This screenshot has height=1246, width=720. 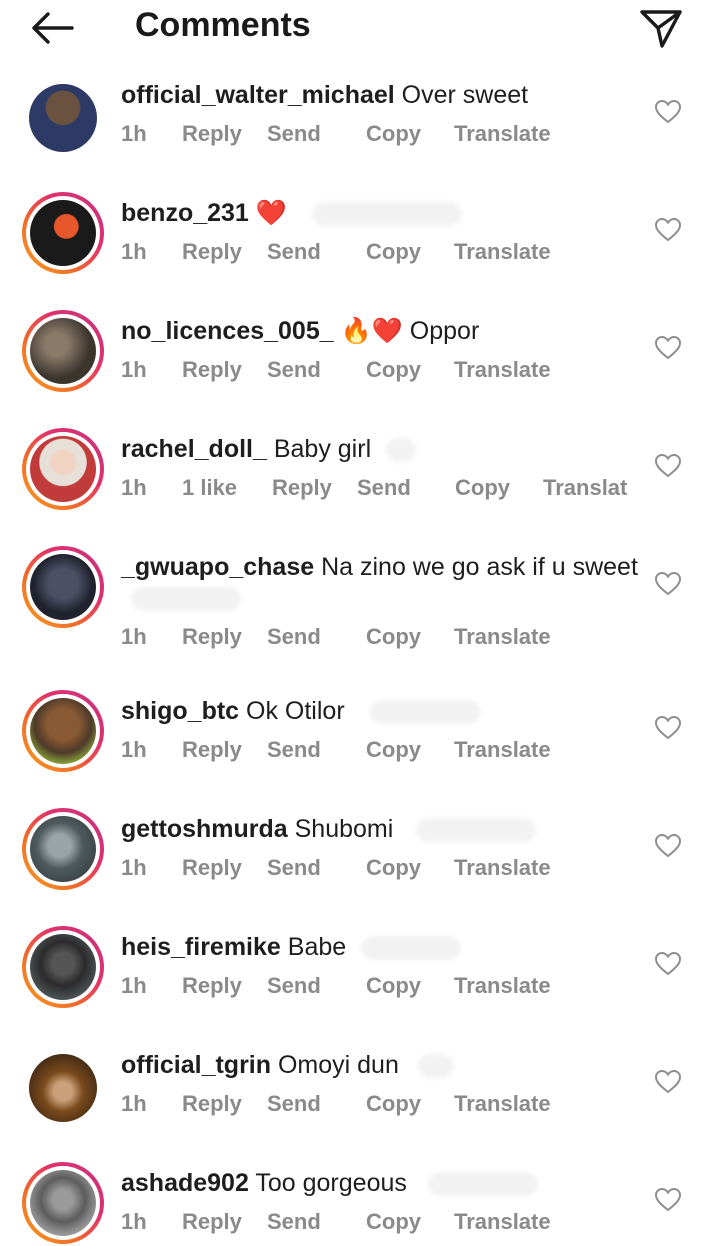 What do you see at coordinates (340, 829) in the screenshot?
I see `comment-body: Shubomi` at bounding box center [340, 829].